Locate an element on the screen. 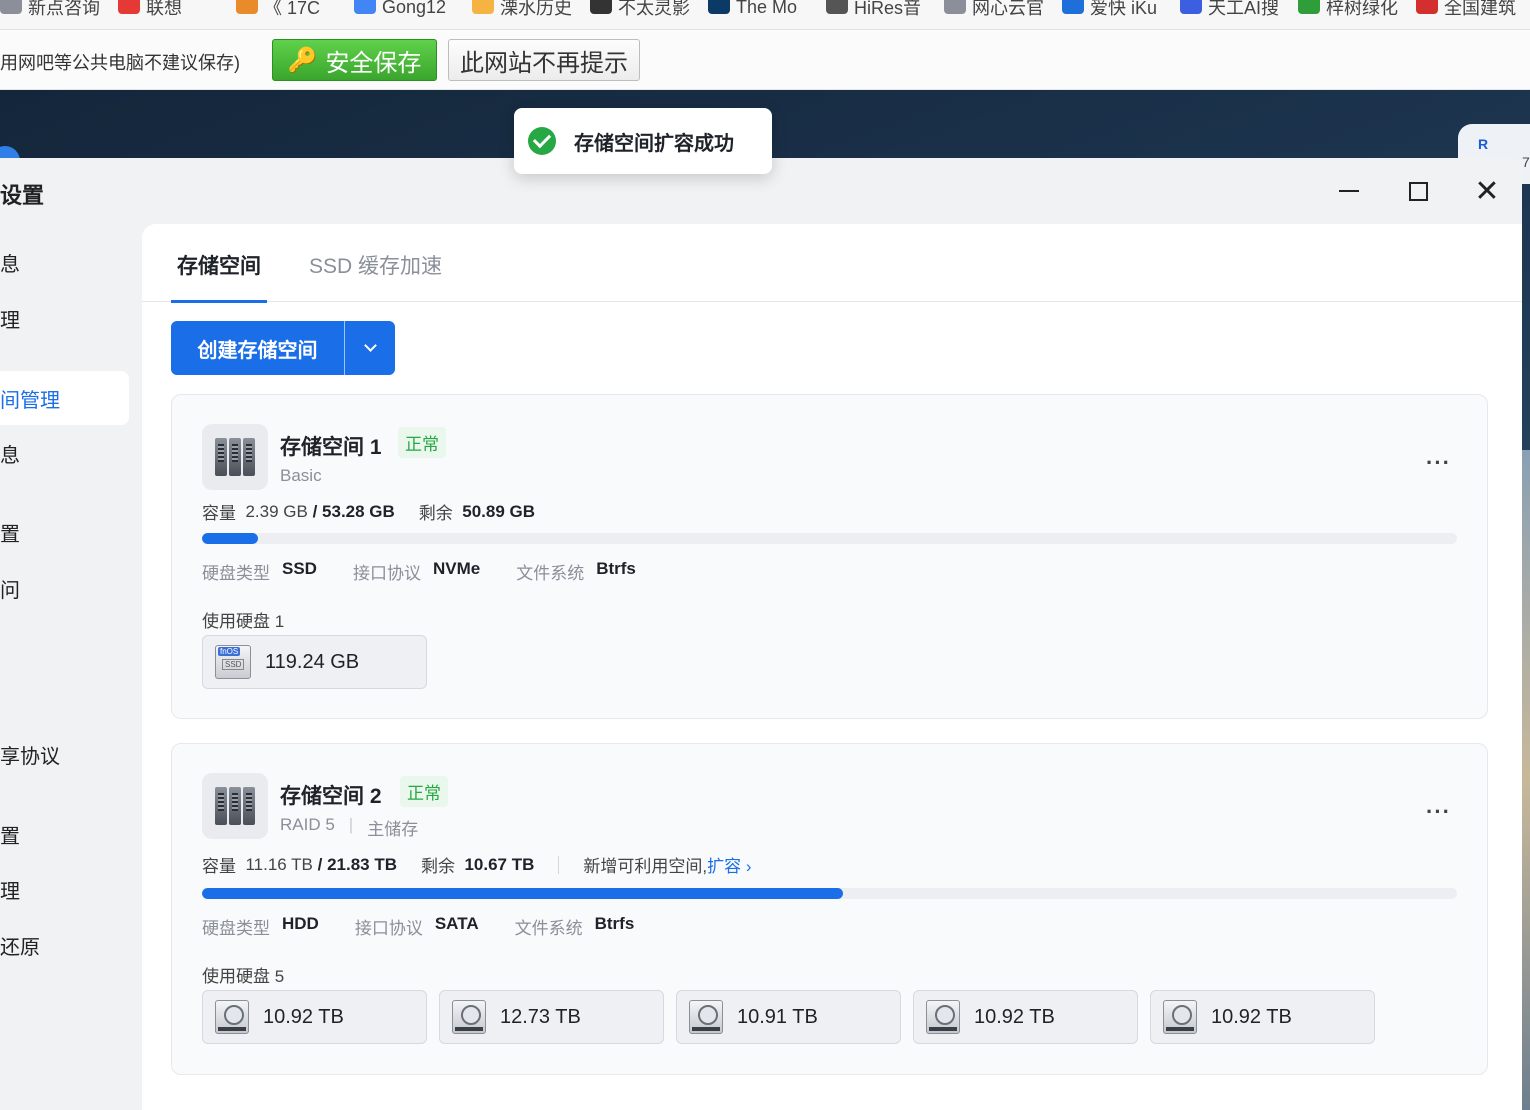 Image resolution: width=1530 pixels, height=1110 pixels. toast-text: 存储空间扩容成功 is located at coordinates (654, 143).